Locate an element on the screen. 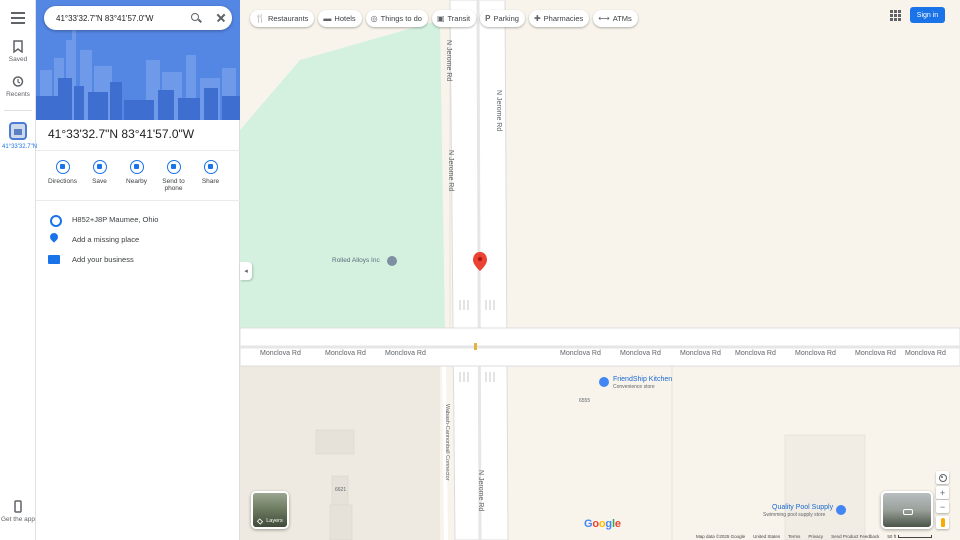 Image resolution: width=960 pixels, height=540 pixels. terms-link: Terms is located at coordinates (794, 536).